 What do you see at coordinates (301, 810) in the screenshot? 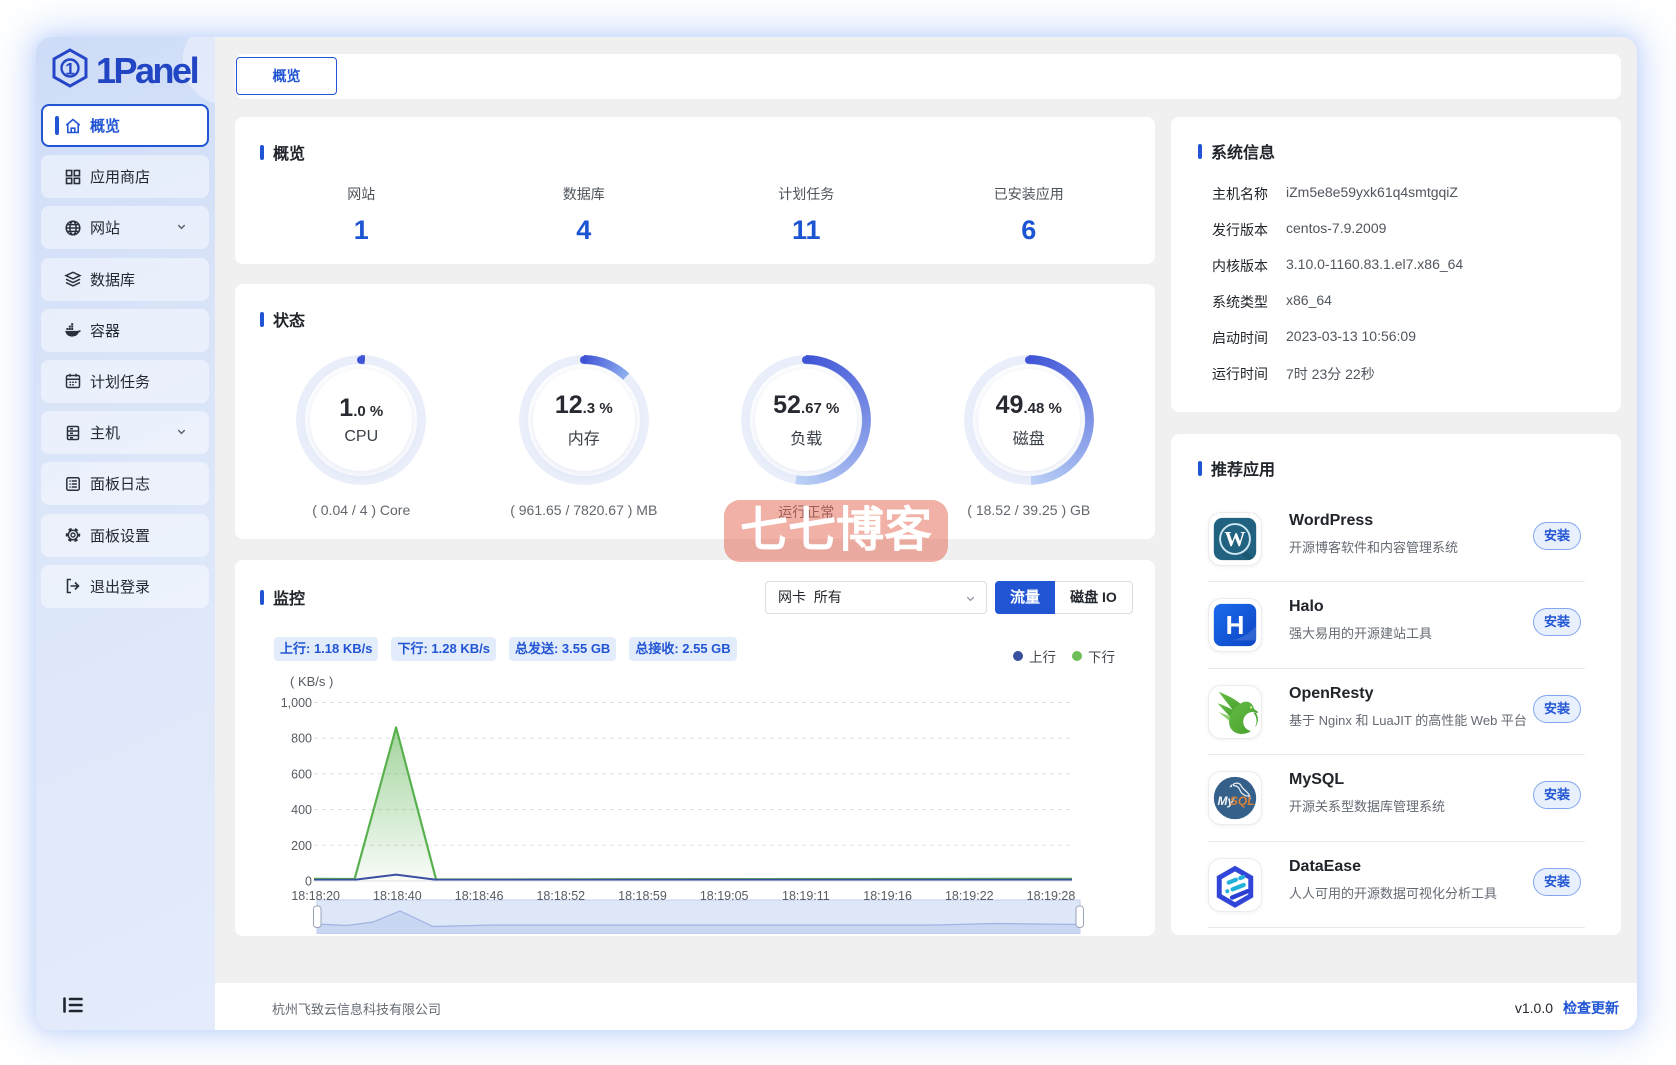
I see `svg-text: 400` at bounding box center [301, 810].